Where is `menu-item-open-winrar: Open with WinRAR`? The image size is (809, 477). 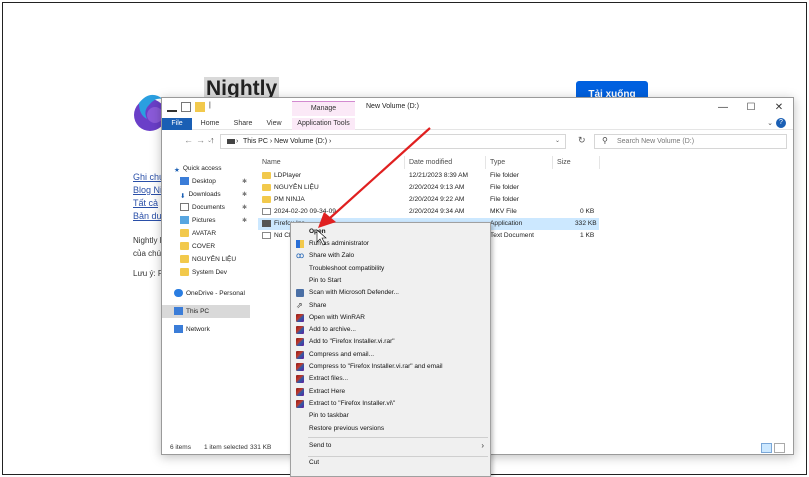
menu-item-open-winrar: Open with WinRAR is located at coordinates (390, 318).